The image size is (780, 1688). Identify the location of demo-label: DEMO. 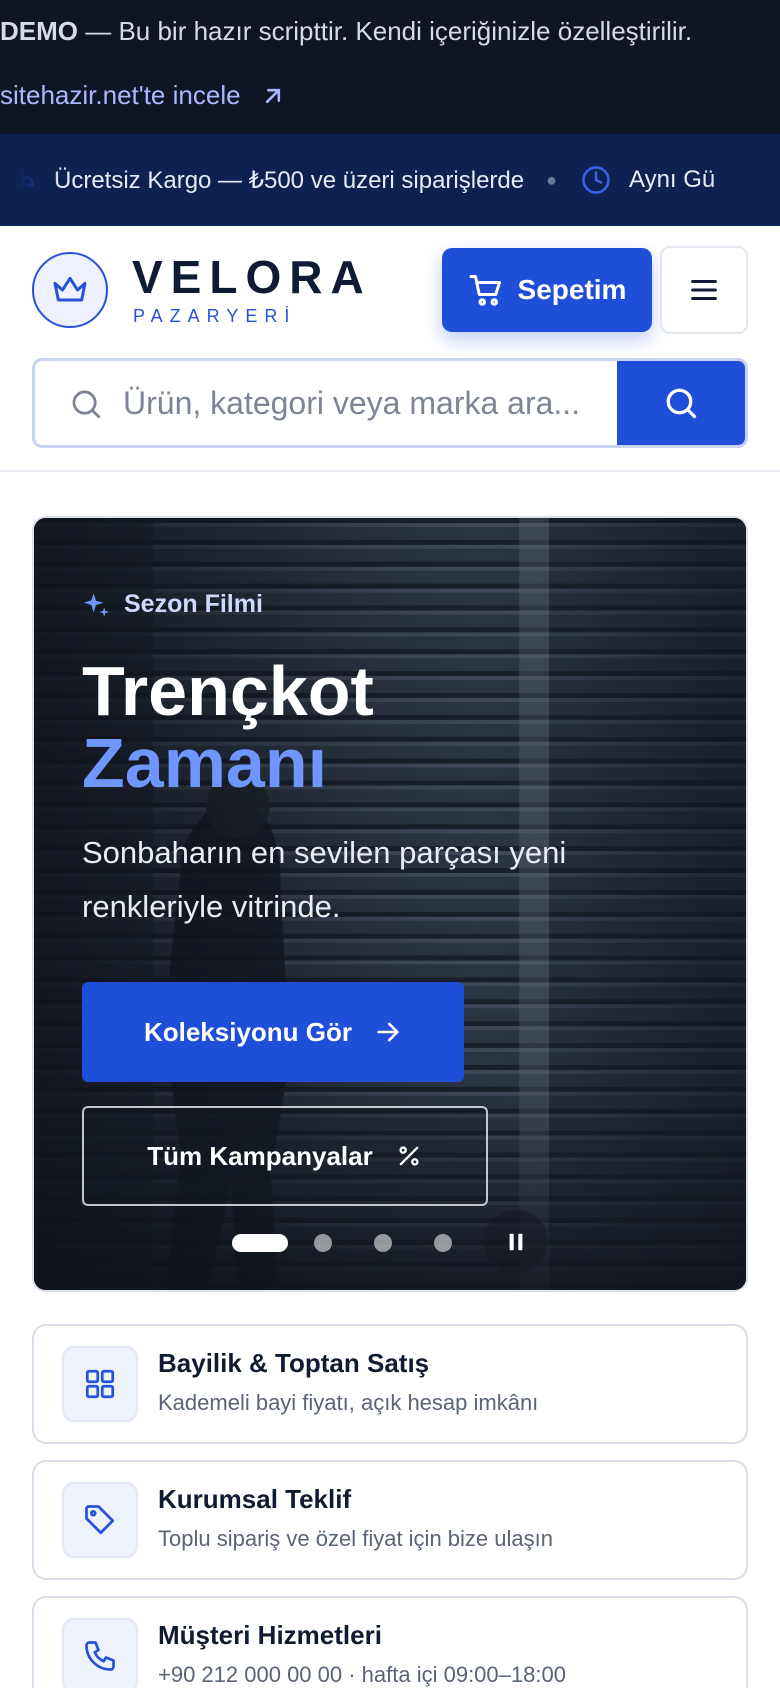
(39, 31).